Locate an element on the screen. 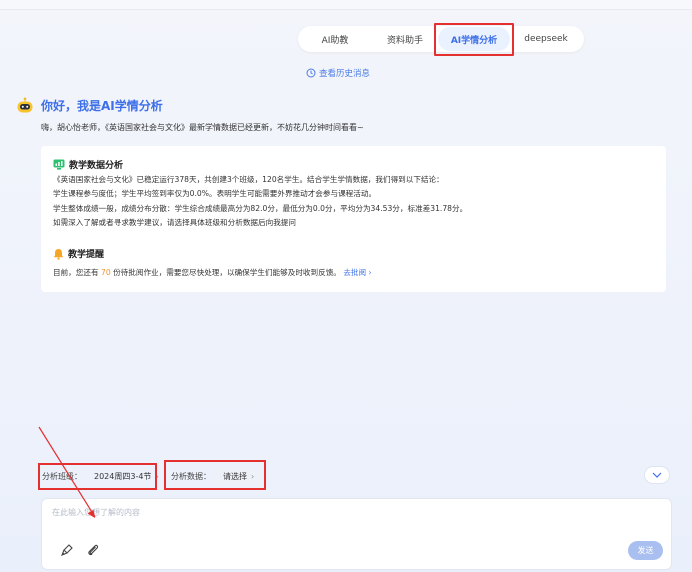 The width and height of the screenshot is (692, 572). class-dropdown: 2024周四3-4节 › is located at coordinates (126, 476).